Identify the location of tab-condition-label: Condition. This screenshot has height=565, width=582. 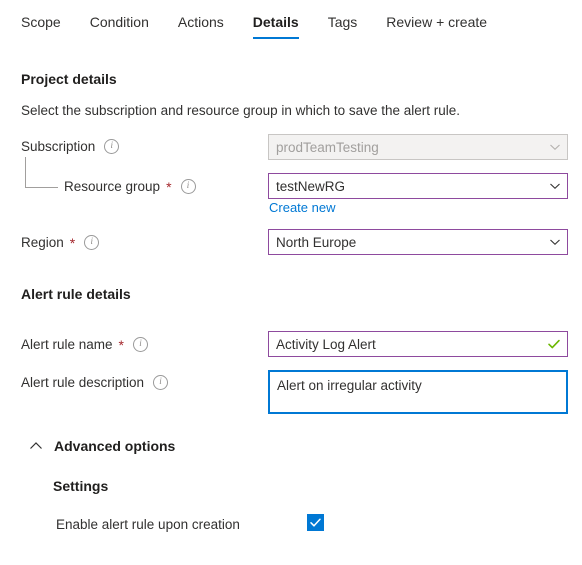
(119, 22).